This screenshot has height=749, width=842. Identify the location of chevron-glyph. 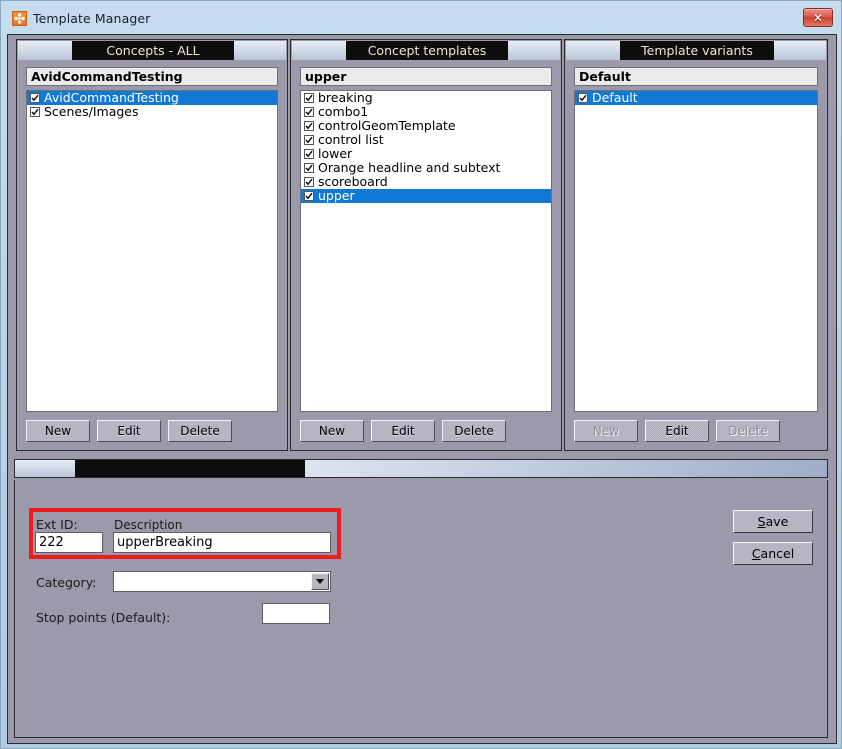
(320, 581).